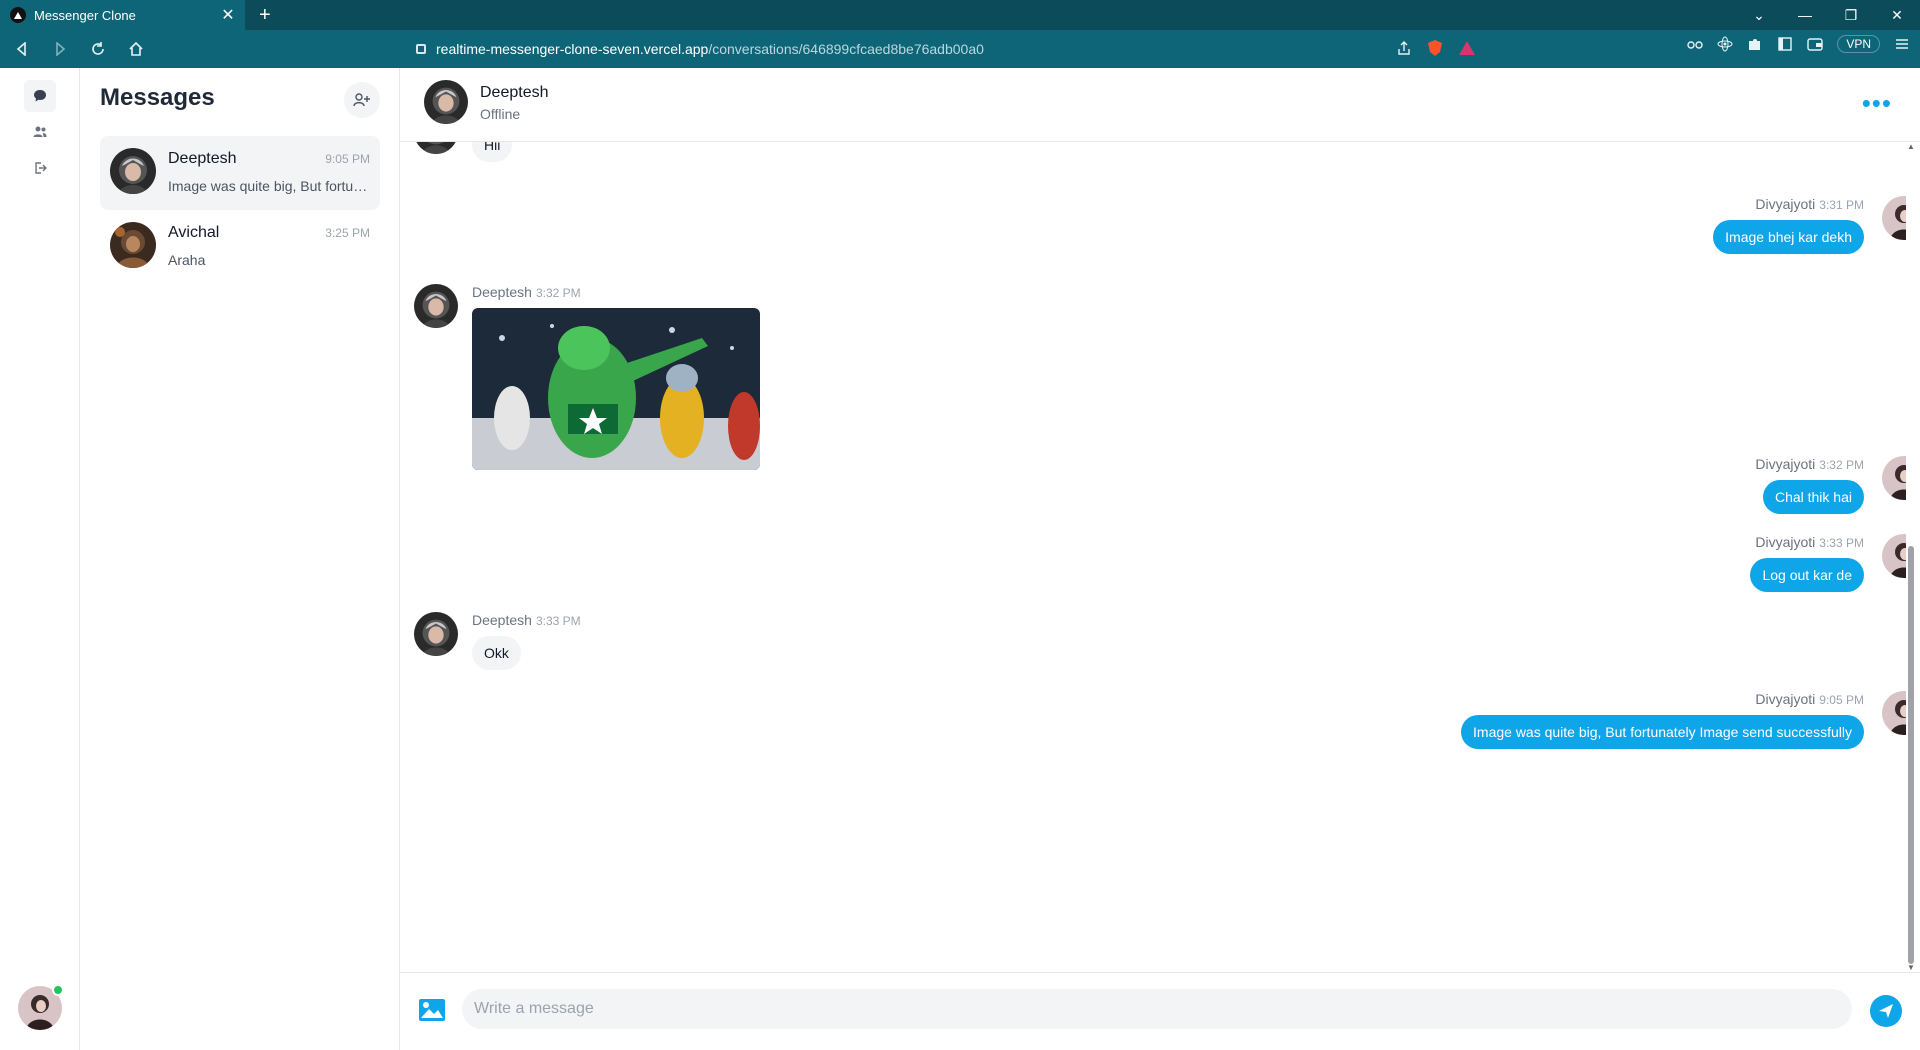 The height and width of the screenshot is (1050, 1920). I want to click on tab-title: Messenger Clone, so click(85, 15).